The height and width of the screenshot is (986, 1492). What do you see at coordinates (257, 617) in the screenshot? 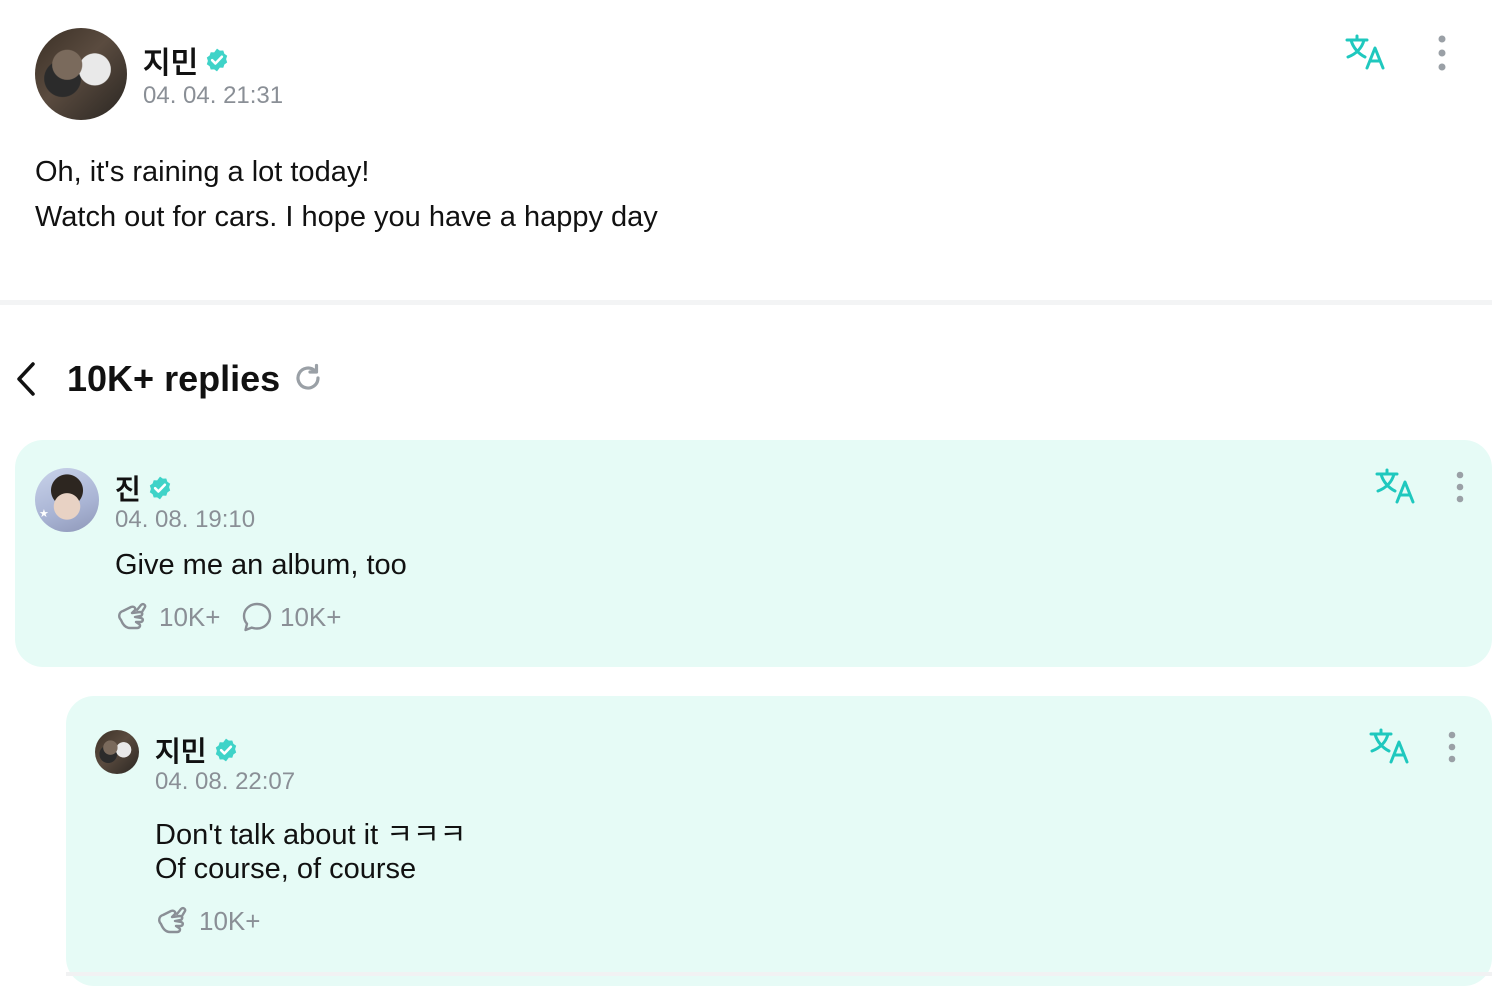
I see `comment-bubble-icon` at bounding box center [257, 617].